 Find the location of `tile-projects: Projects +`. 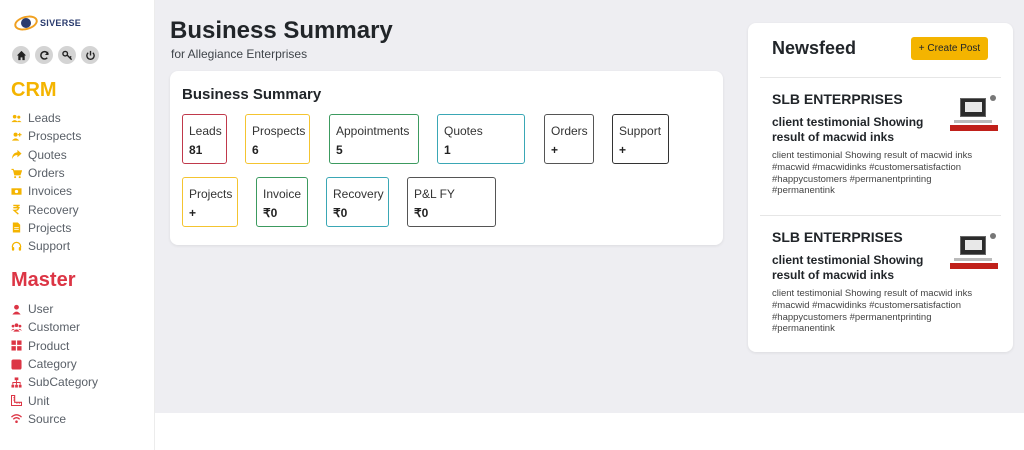

tile-projects: Projects + is located at coordinates (210, 202).